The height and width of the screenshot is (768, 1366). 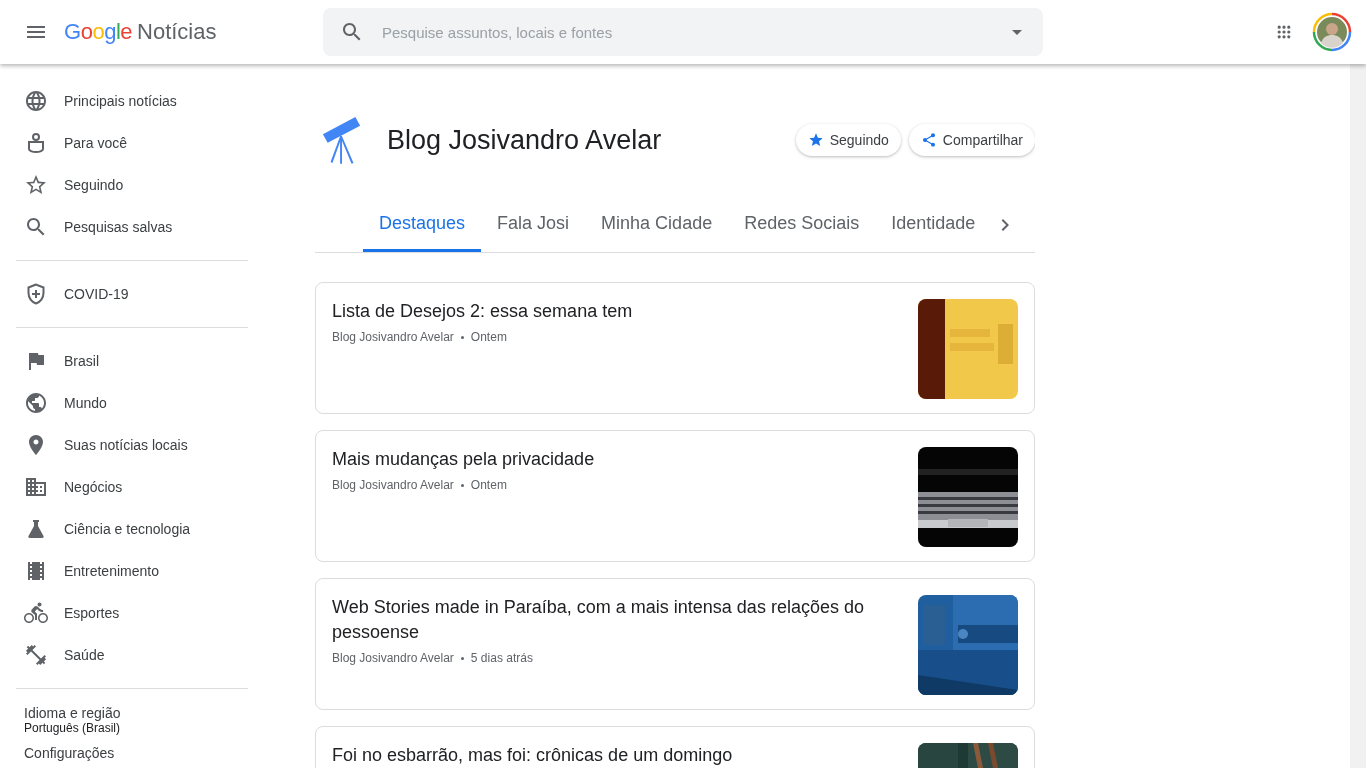 What do you see at coordinates (613, 755) in the screenshot?
I see `article-title: Foi no esbarrão, mas foi: crônicas de um domingo` at bounding box center [613, 755].